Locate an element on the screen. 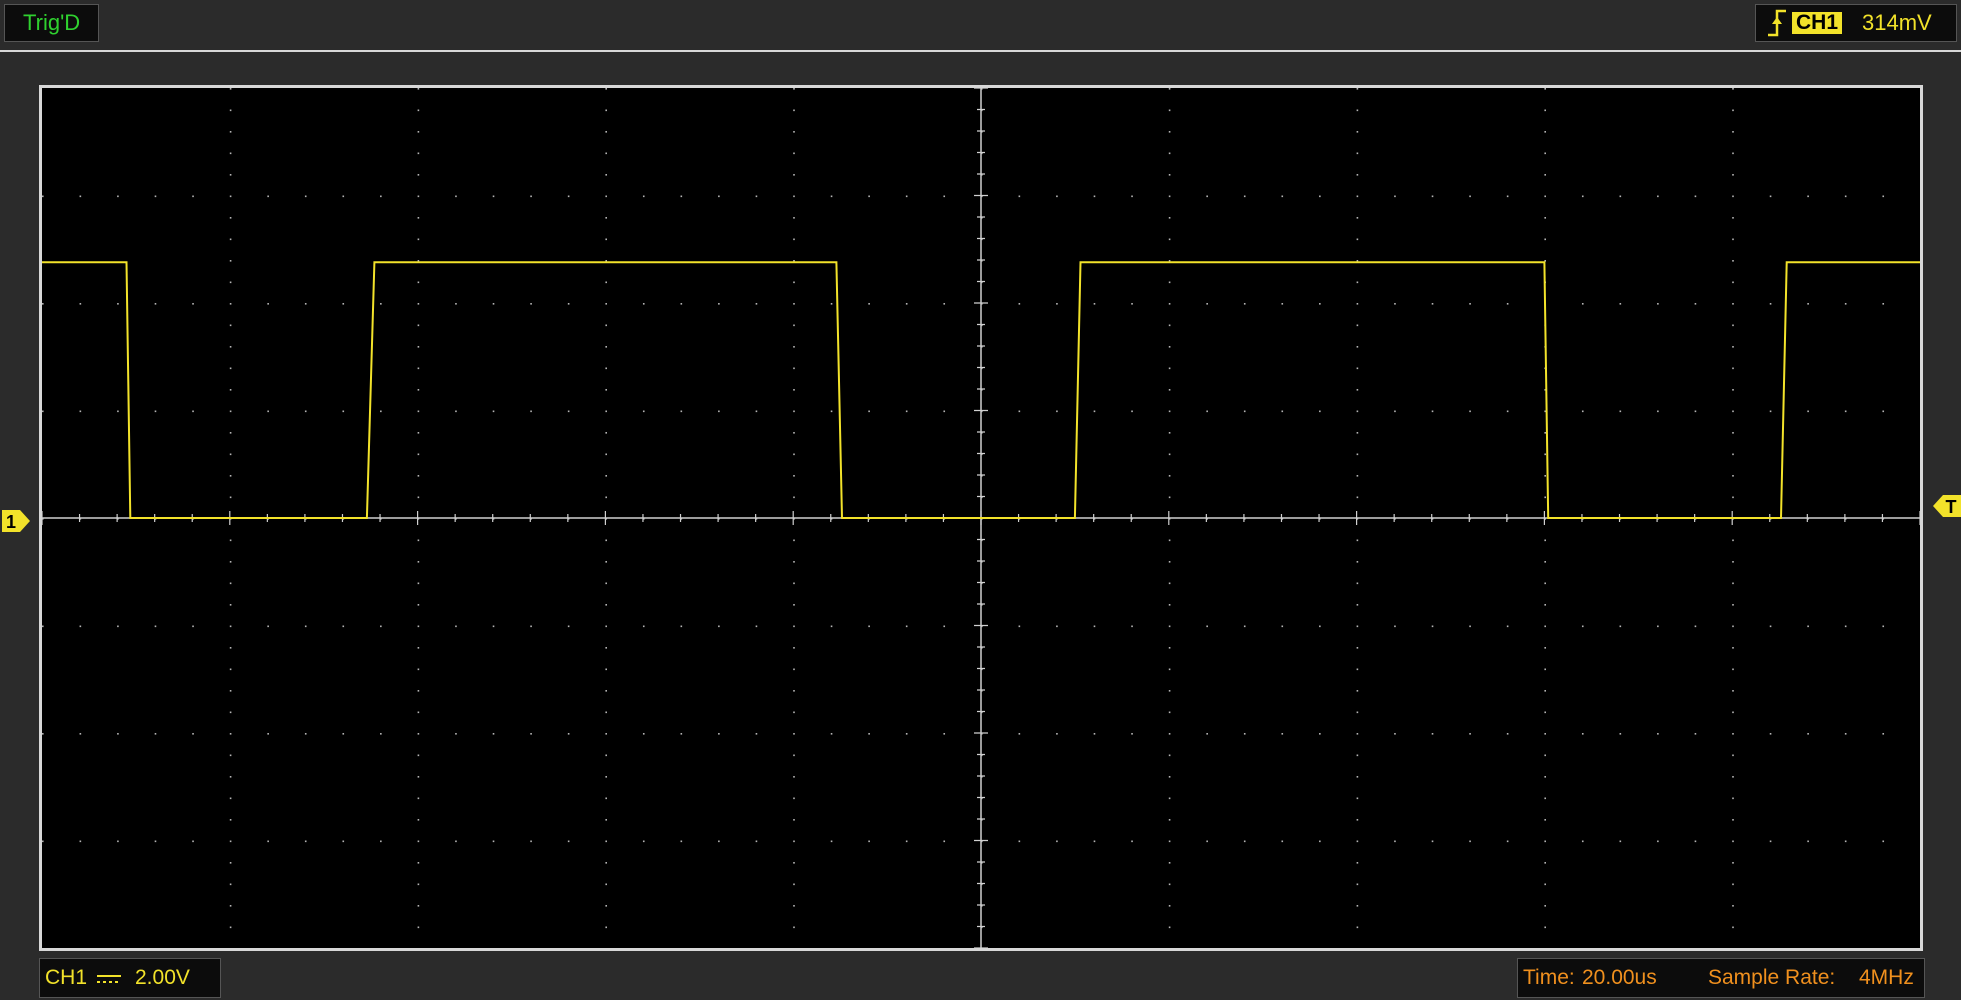  time-label: Time: is located at coordinates (1549, 977).